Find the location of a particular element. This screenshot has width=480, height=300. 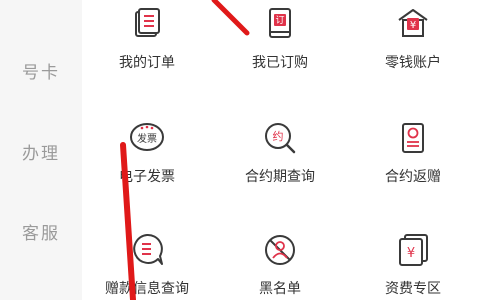

sidebar-item-number-card: 号卡 is located at coordinates (41, 70).